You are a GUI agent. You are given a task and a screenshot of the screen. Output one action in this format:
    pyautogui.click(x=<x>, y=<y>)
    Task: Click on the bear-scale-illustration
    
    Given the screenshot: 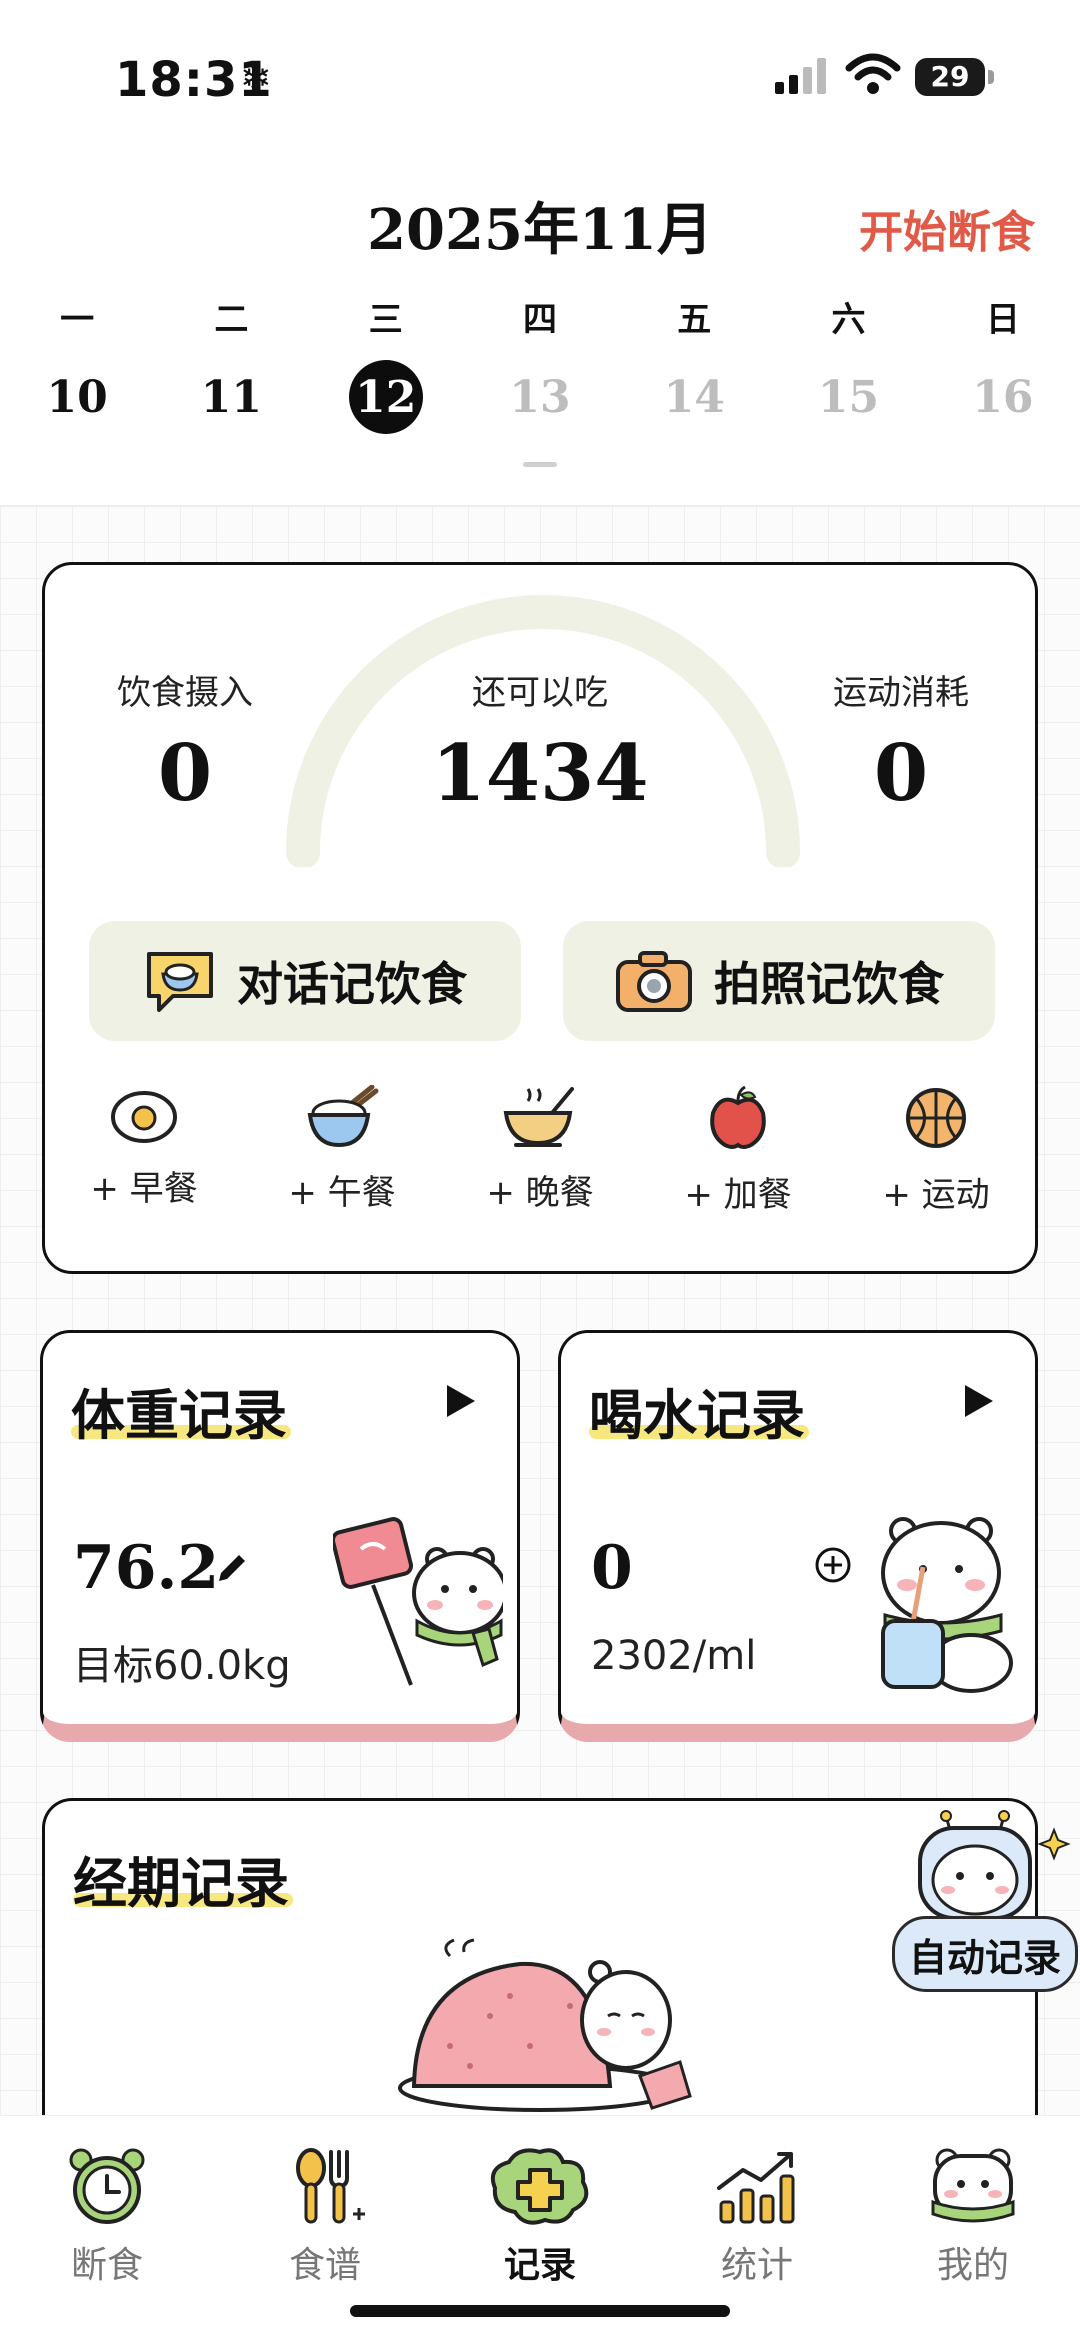 What is the action you would take?
    pyautogui.click(x=418, y=1601)
    